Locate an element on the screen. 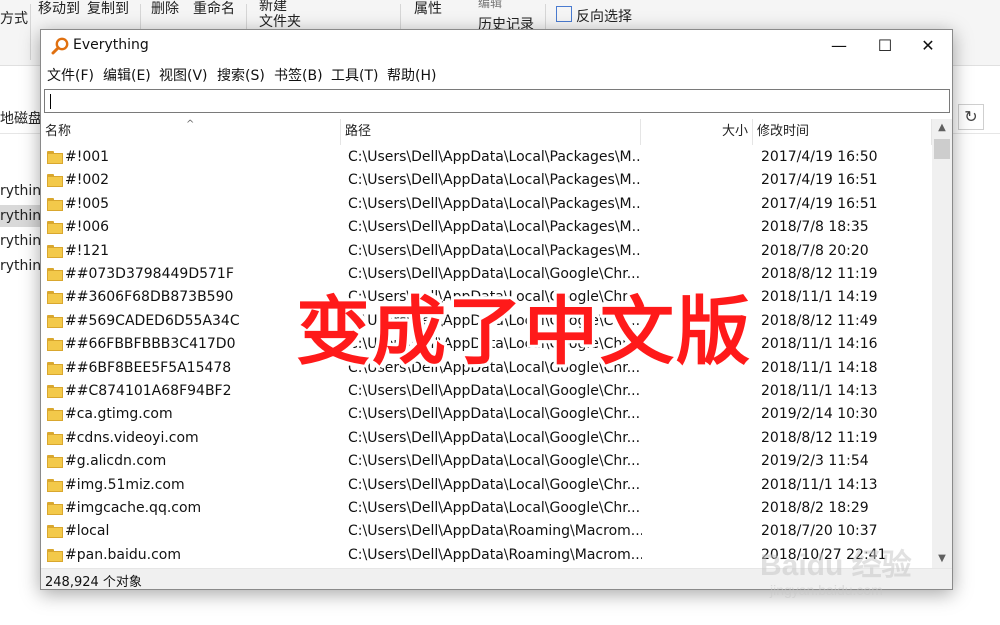  edit-button: 编辑 is located at coordinates (490, 5).